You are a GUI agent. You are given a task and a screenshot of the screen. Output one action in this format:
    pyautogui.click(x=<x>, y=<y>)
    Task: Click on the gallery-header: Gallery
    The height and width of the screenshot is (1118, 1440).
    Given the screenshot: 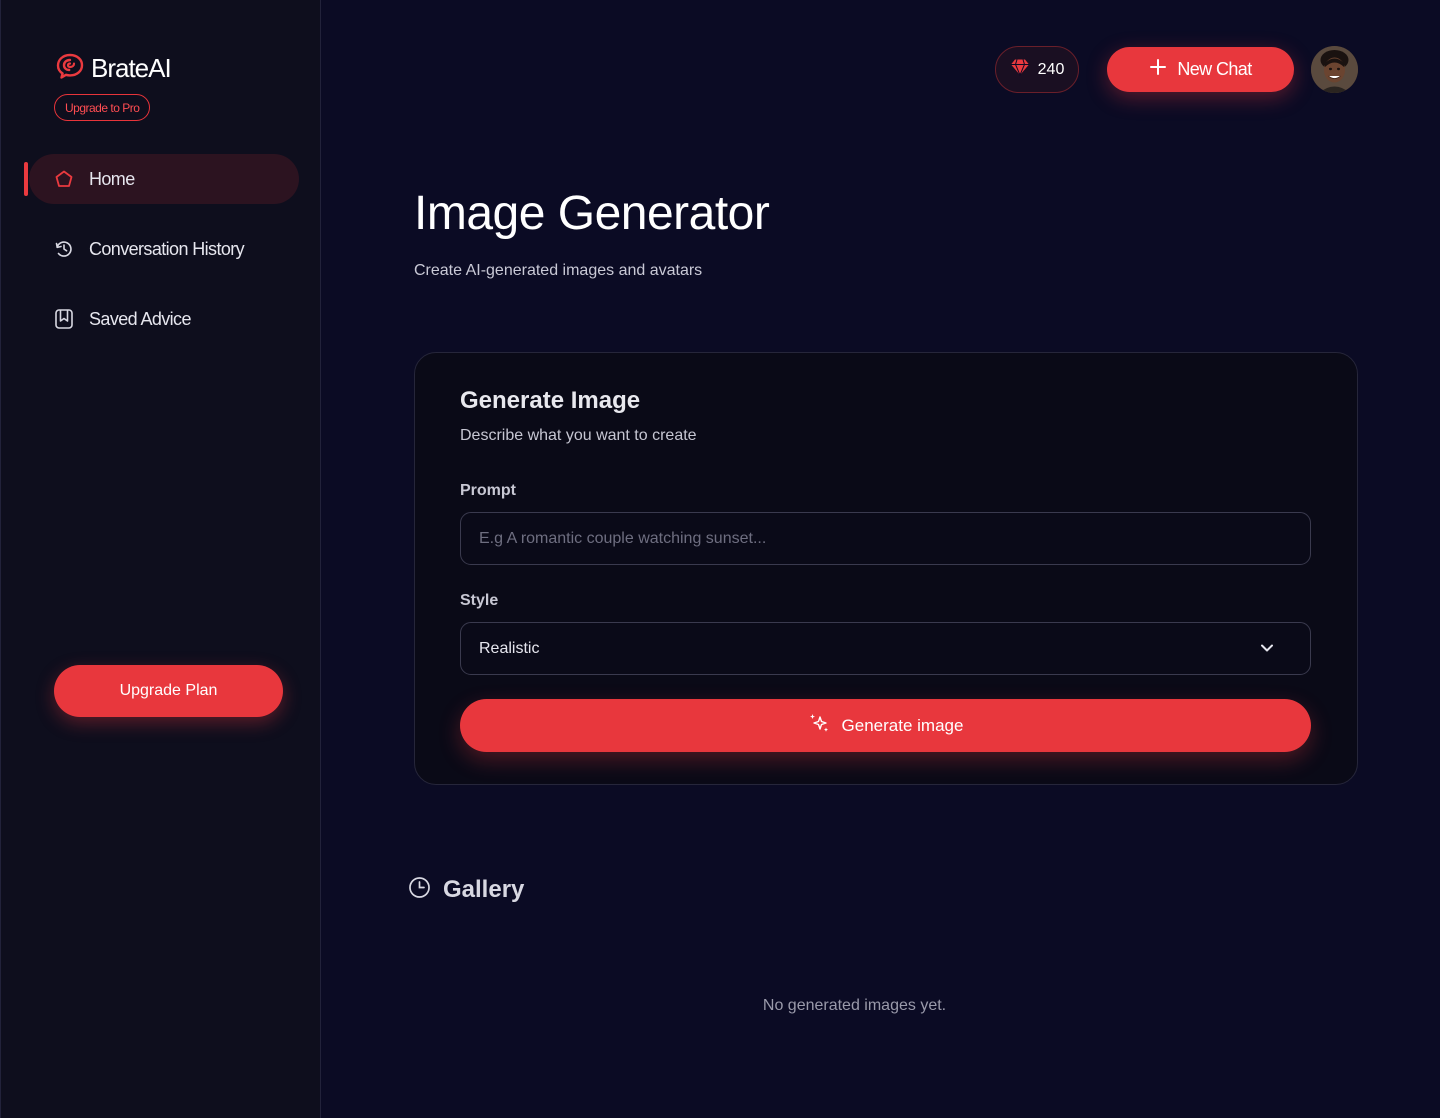 What is the action you would take?
    pyautogui.click(x=466, y=890)
    